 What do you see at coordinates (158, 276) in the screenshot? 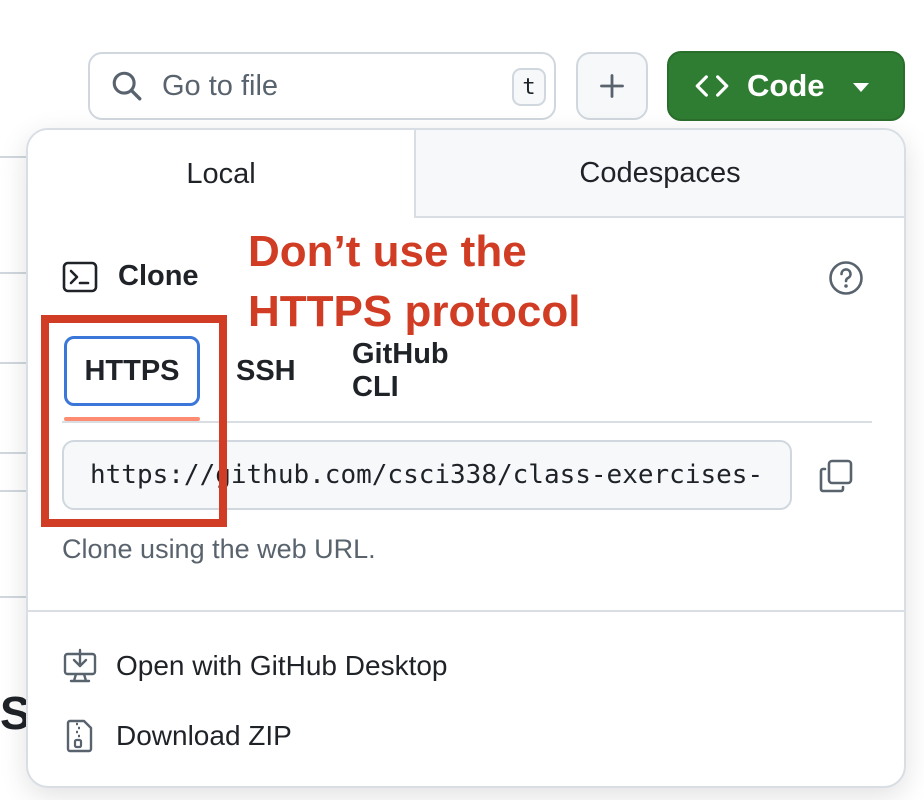
I see `clone-title: Clone` at bounding box center [158, 276].